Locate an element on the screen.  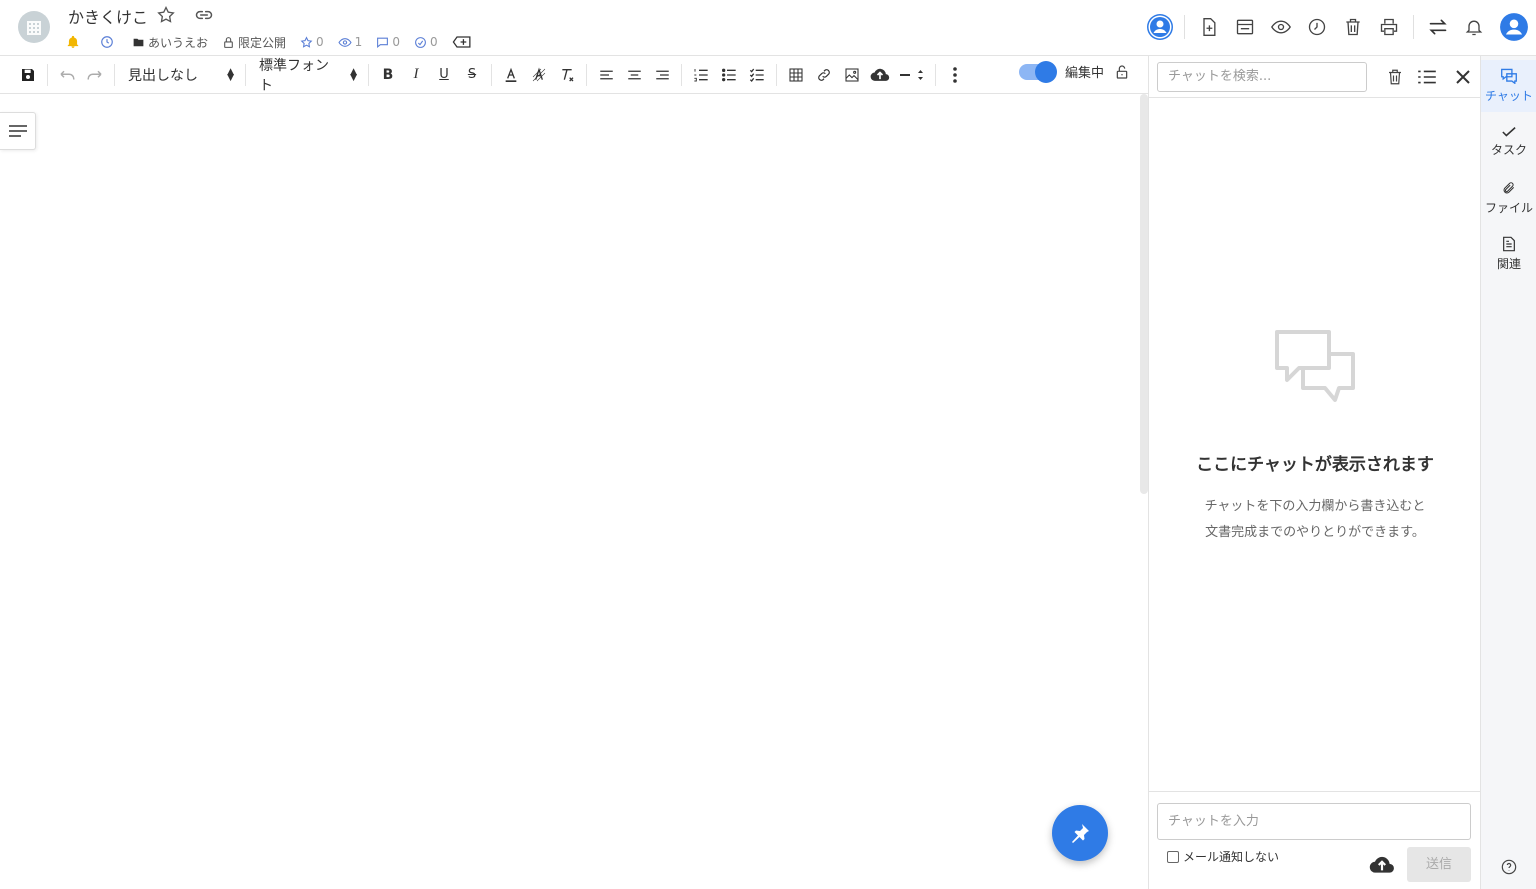
check-icon is located at coordinates (1509, 132).